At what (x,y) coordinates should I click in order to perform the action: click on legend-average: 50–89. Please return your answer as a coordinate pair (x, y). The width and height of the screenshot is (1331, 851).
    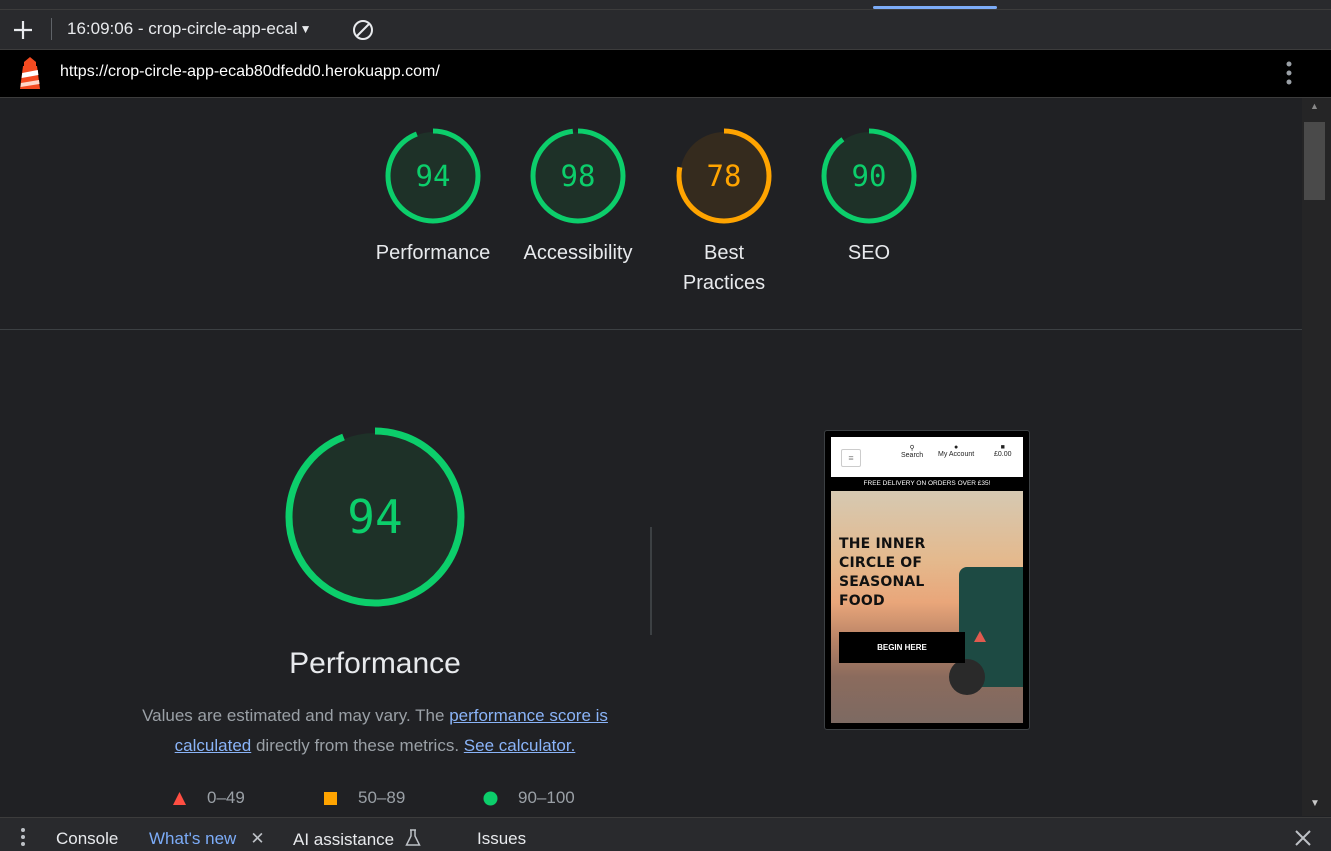
    Looking at the image, I should click on (364, 798).